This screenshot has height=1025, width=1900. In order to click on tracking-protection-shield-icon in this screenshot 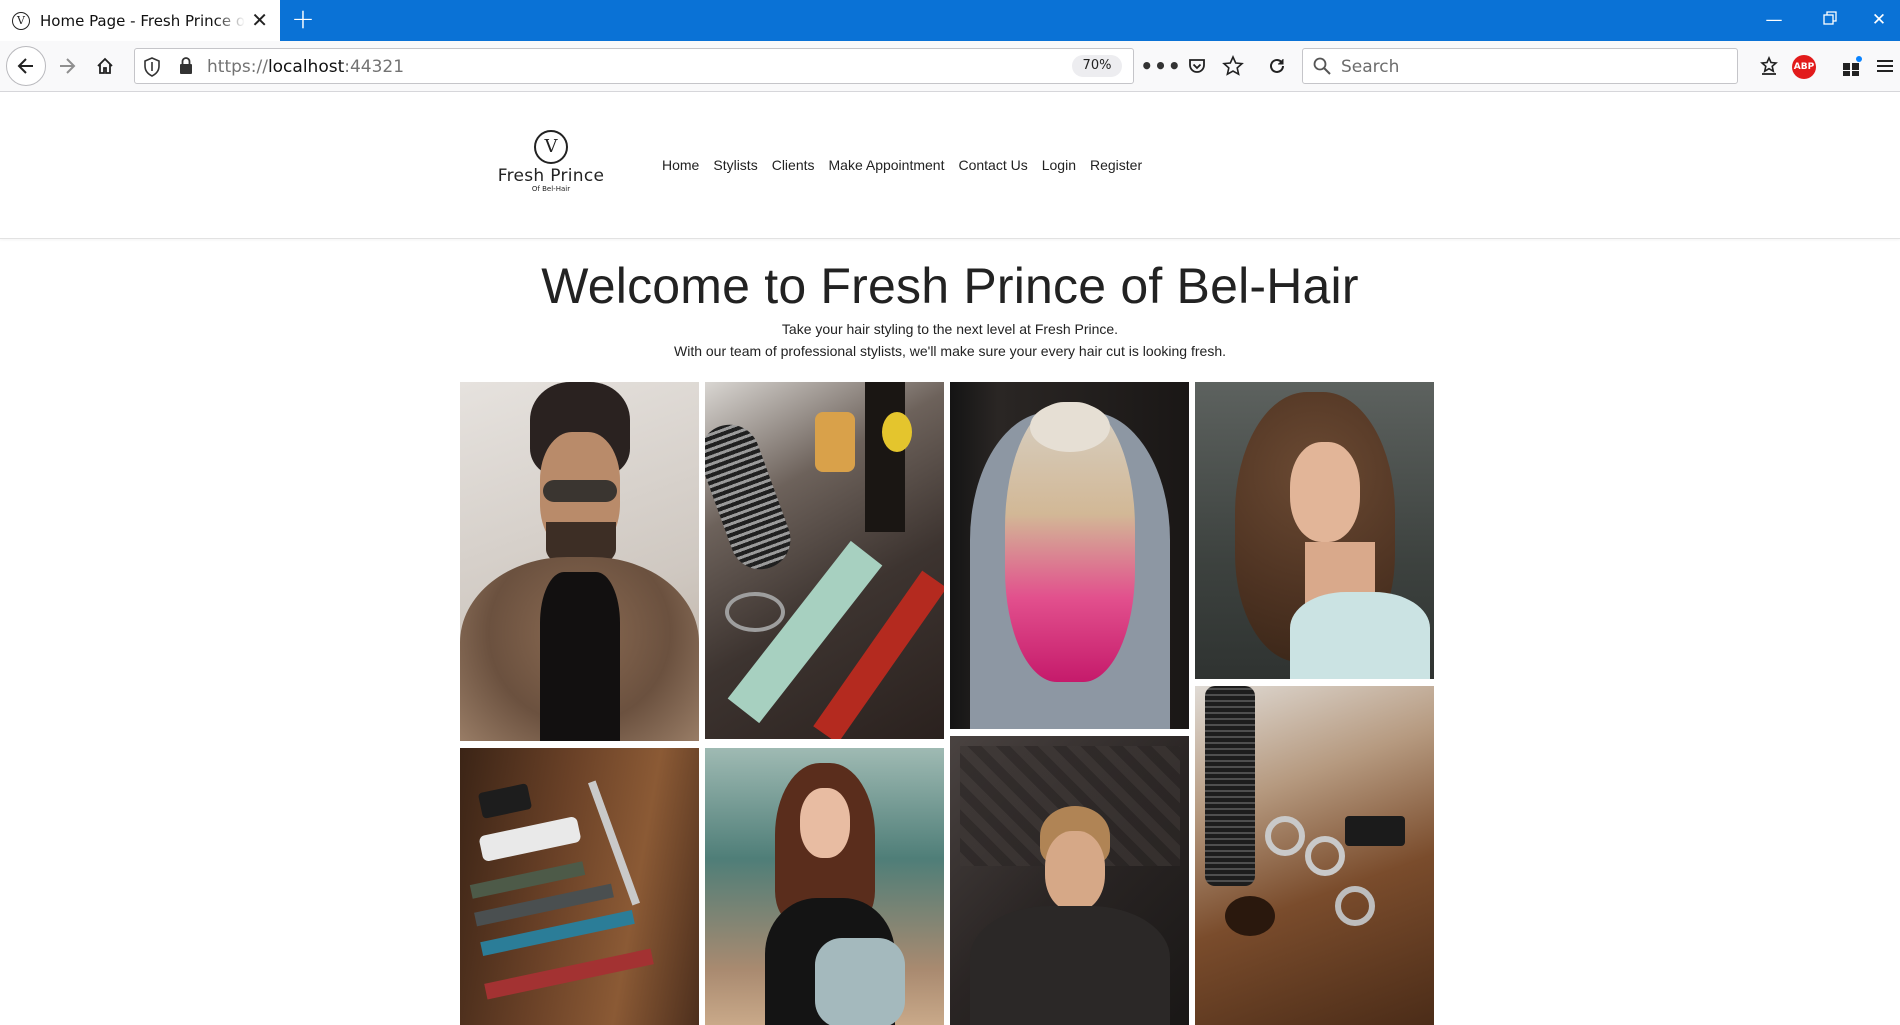, I will do `click(152, 67)`.